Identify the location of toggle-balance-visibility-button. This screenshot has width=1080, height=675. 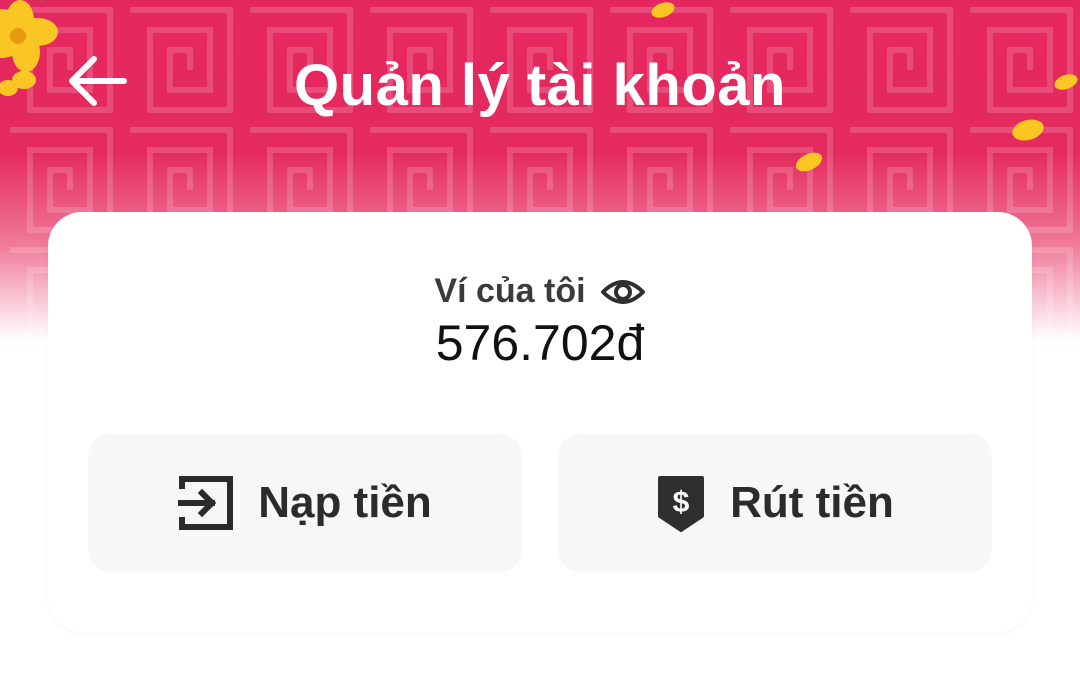
(623, 292).